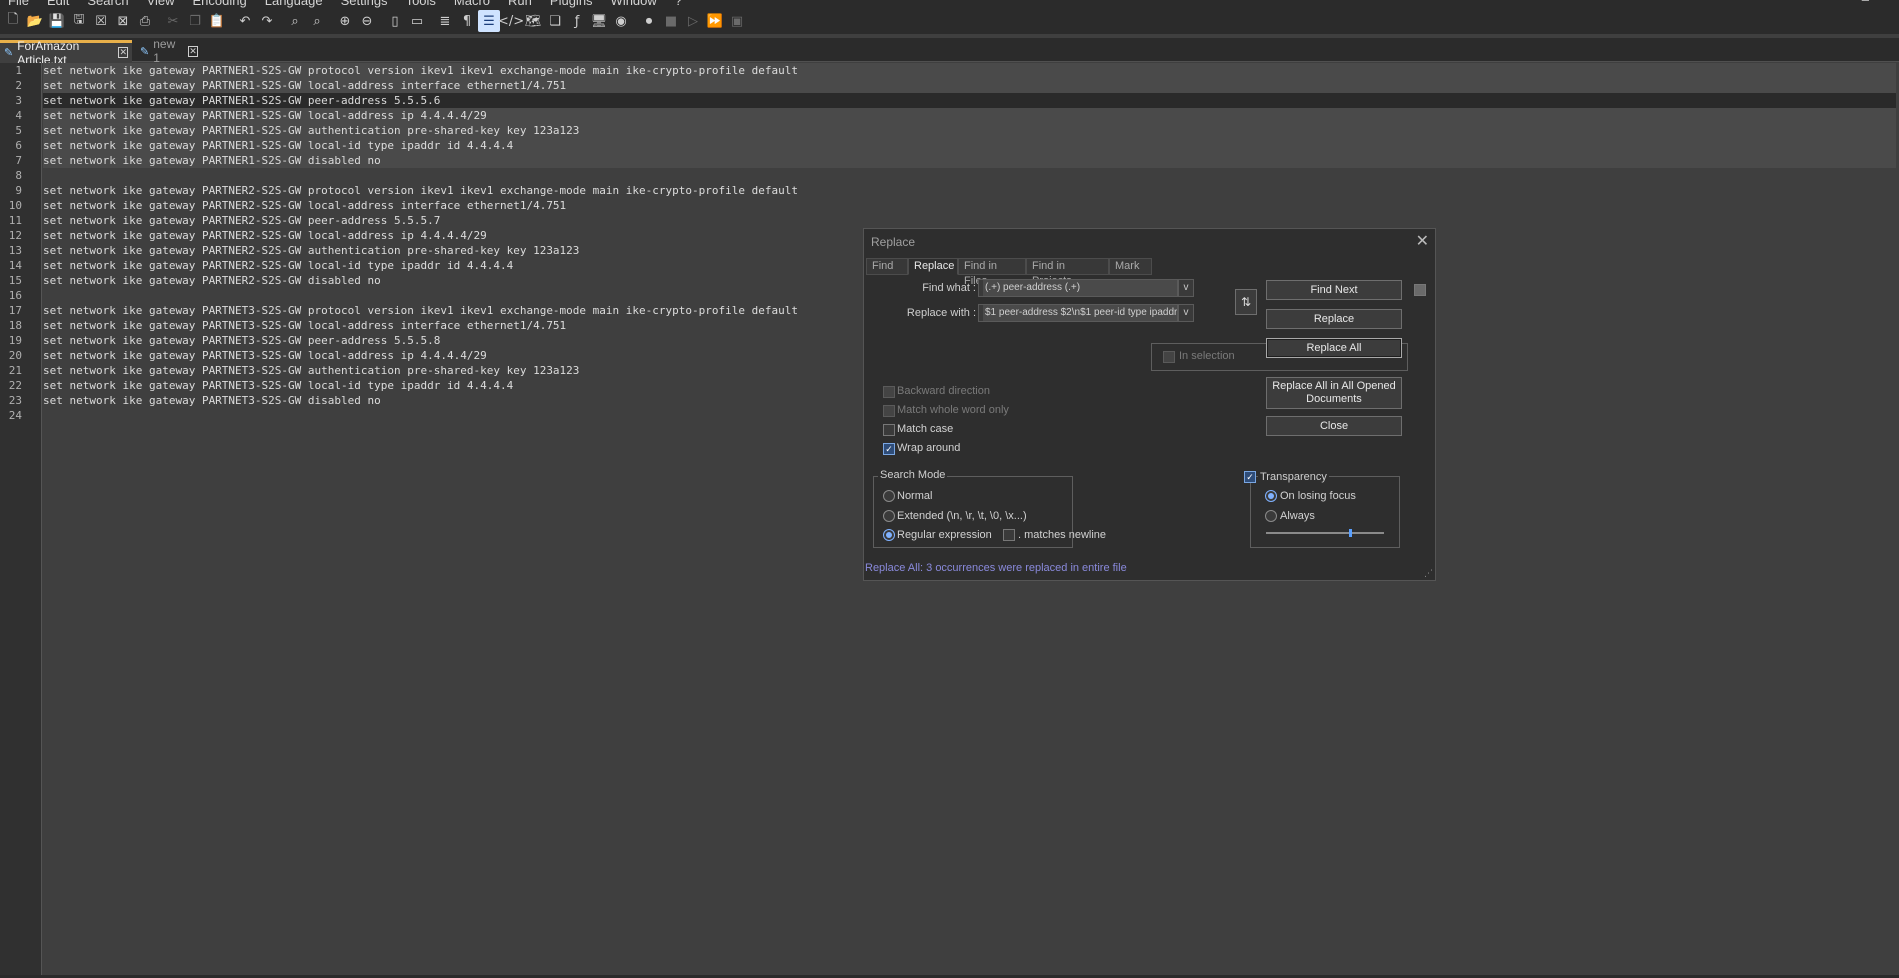 The height and width of the screenshot is (978, 1899). I want to click on xml-tags-icon: </>, so click(511, 21).